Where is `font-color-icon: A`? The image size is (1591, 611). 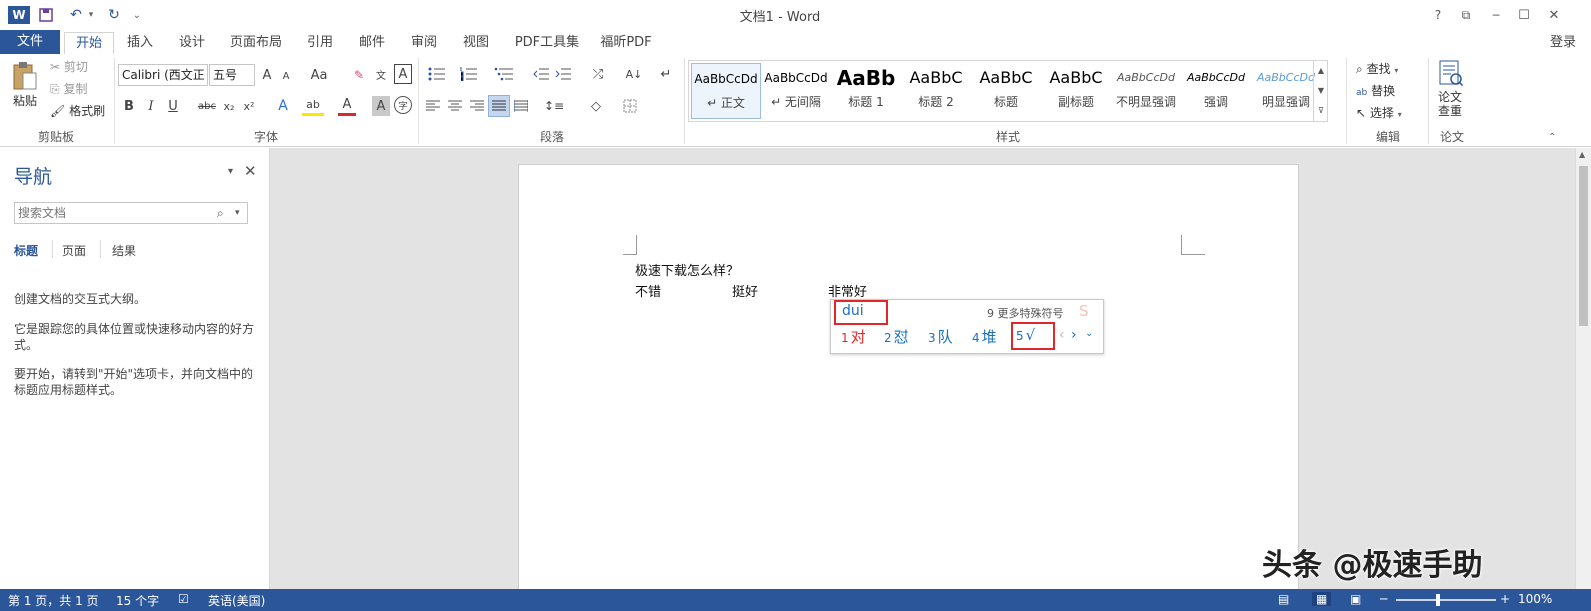
font-color-icon: A is located at coordinates (347, 106).